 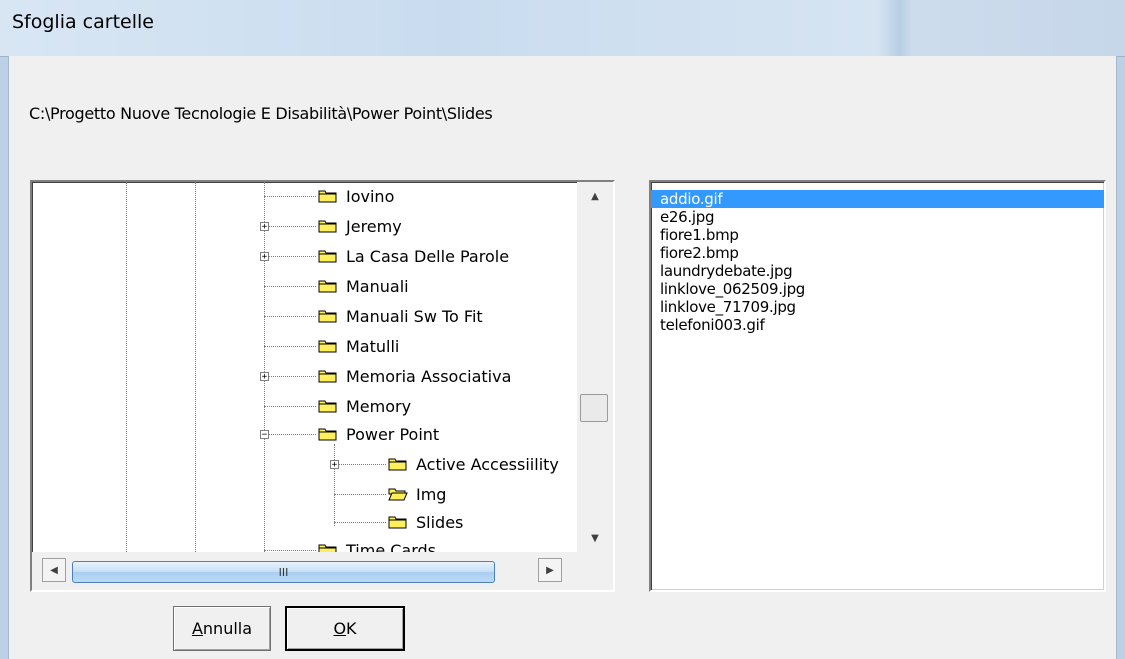 I want to click on grip-icon: III, so click(x=283, y=572).